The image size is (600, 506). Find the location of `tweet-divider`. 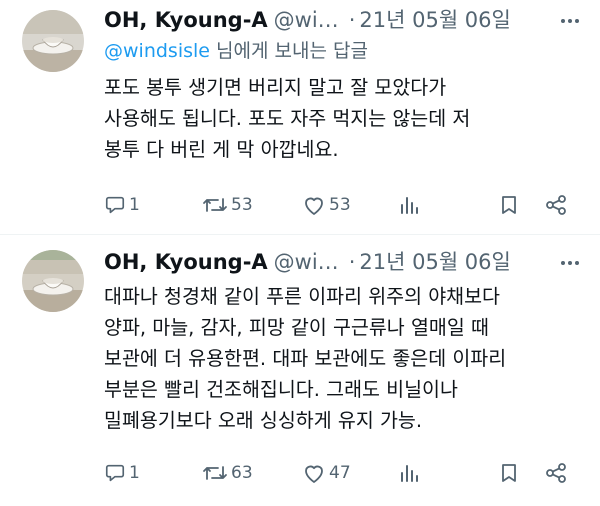

tweet-divider is located at coordinates (300, 234).